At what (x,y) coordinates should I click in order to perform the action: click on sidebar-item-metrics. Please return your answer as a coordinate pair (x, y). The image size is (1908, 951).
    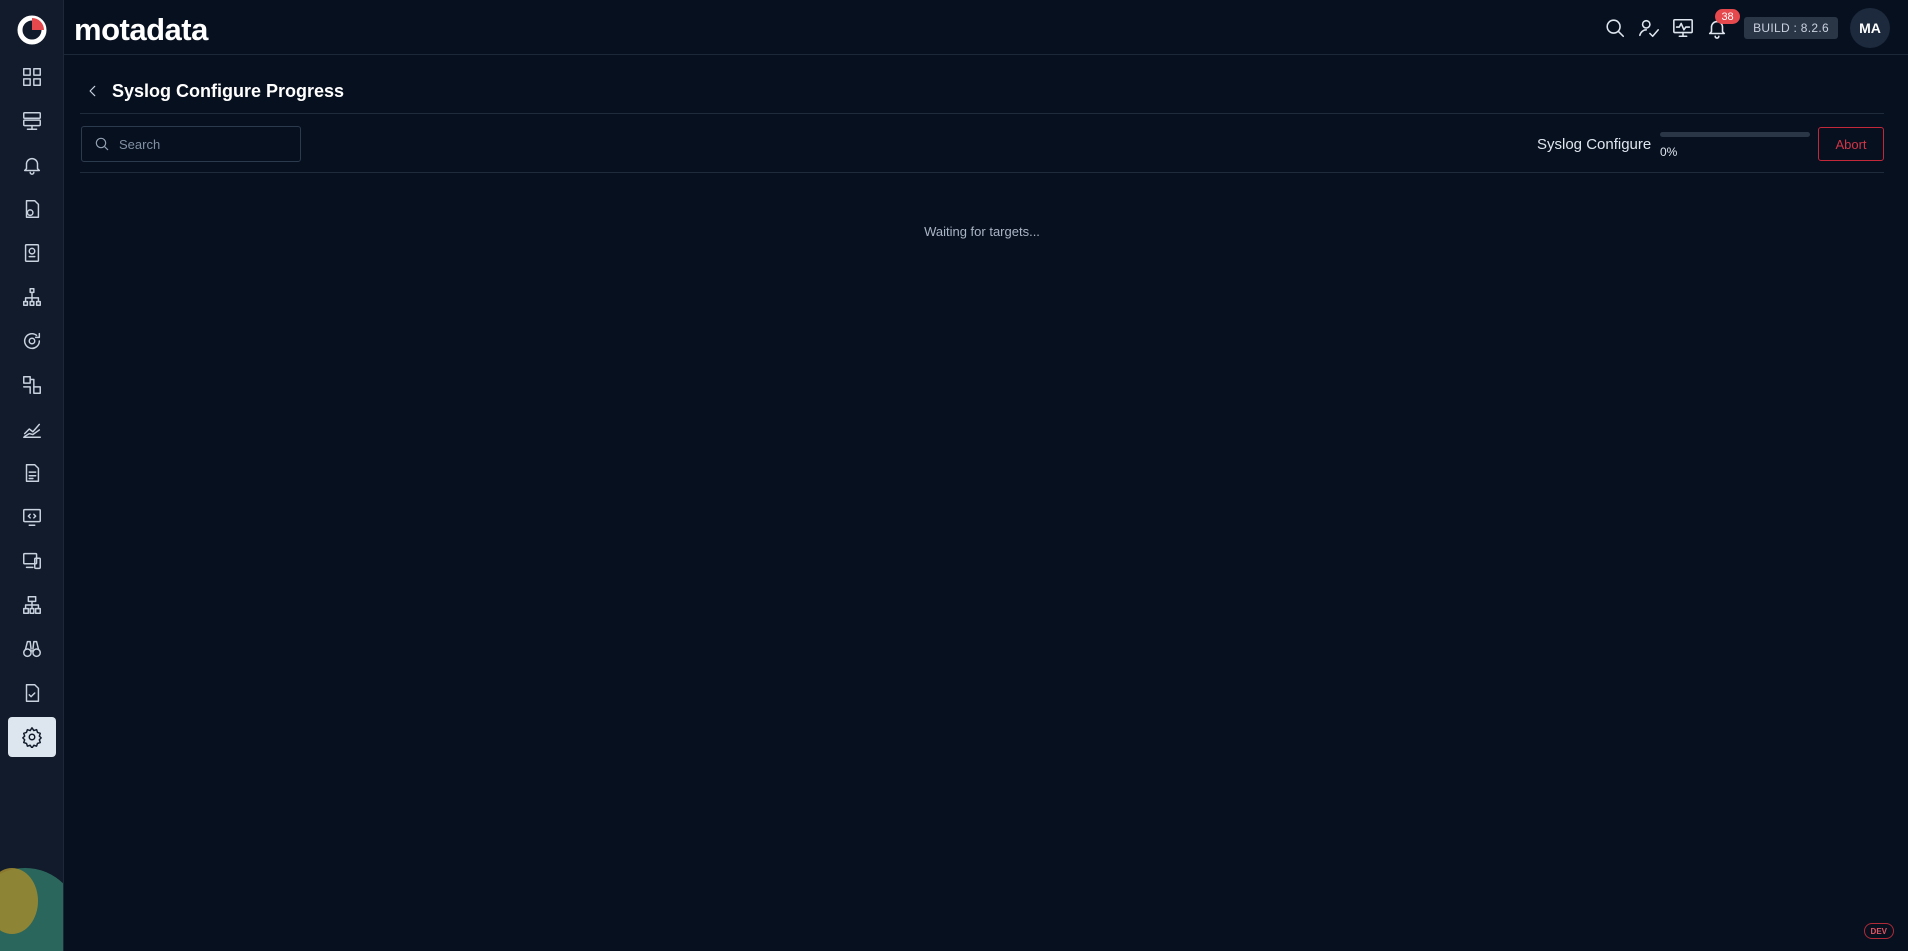
    Looking at the image, I should click on (32, 429).